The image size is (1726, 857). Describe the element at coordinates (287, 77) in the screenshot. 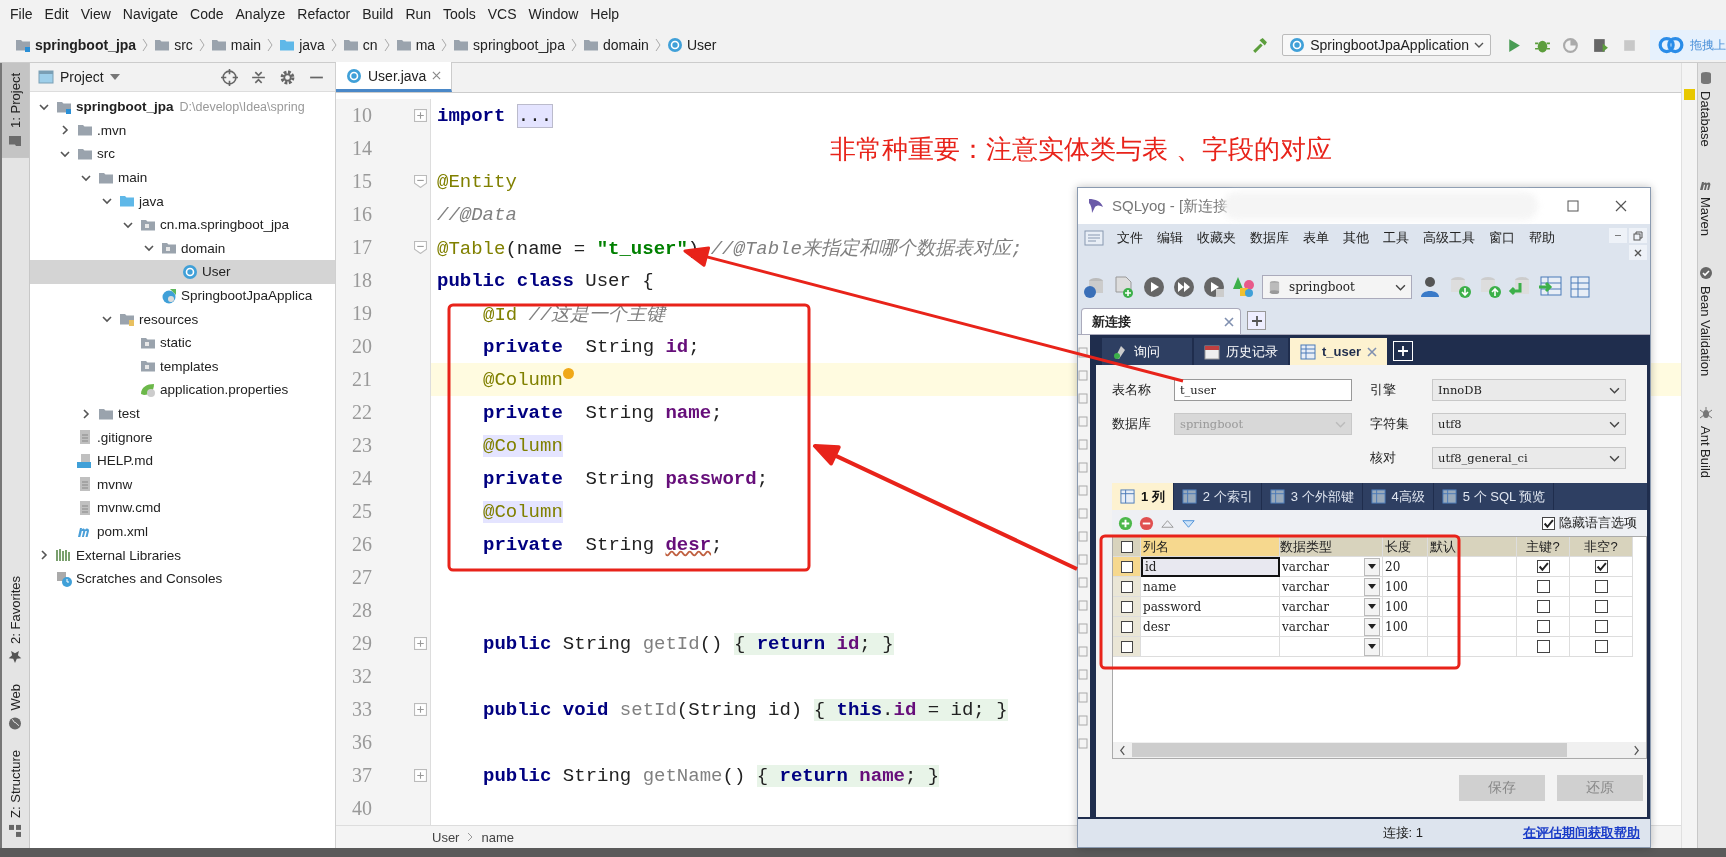

I see `settings-icon` at that location.